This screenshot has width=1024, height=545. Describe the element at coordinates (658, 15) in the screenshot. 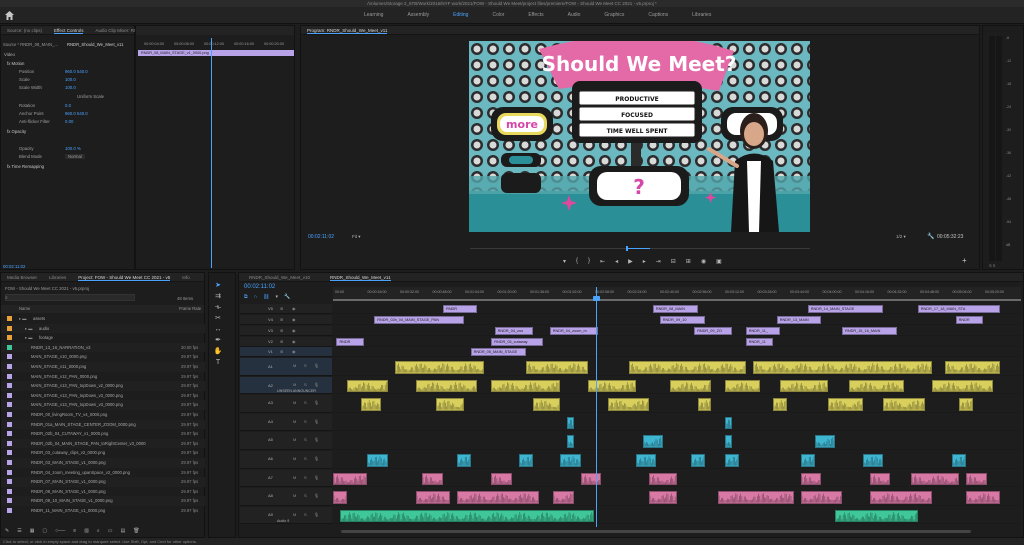

I see `workspace-tab-captions: Captions` at that location.